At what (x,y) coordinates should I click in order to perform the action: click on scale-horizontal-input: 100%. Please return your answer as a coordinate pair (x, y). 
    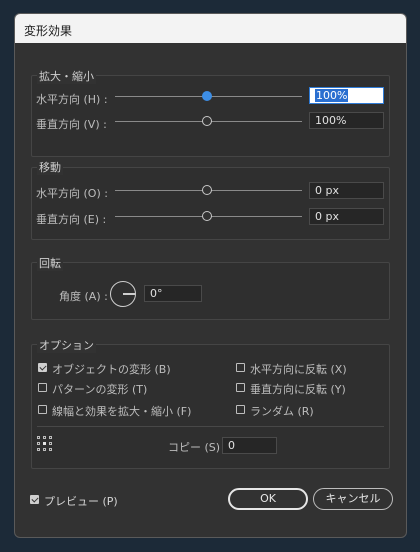
    Looking at the image, I should click on (346, 95).